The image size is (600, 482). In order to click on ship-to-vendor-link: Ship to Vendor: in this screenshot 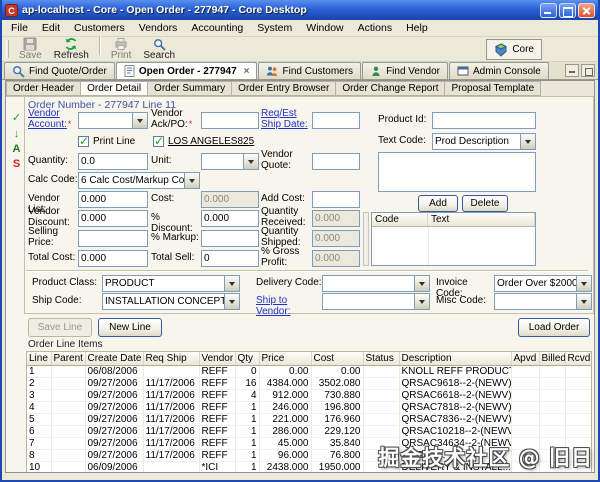, I will do `click(273, 306)`.